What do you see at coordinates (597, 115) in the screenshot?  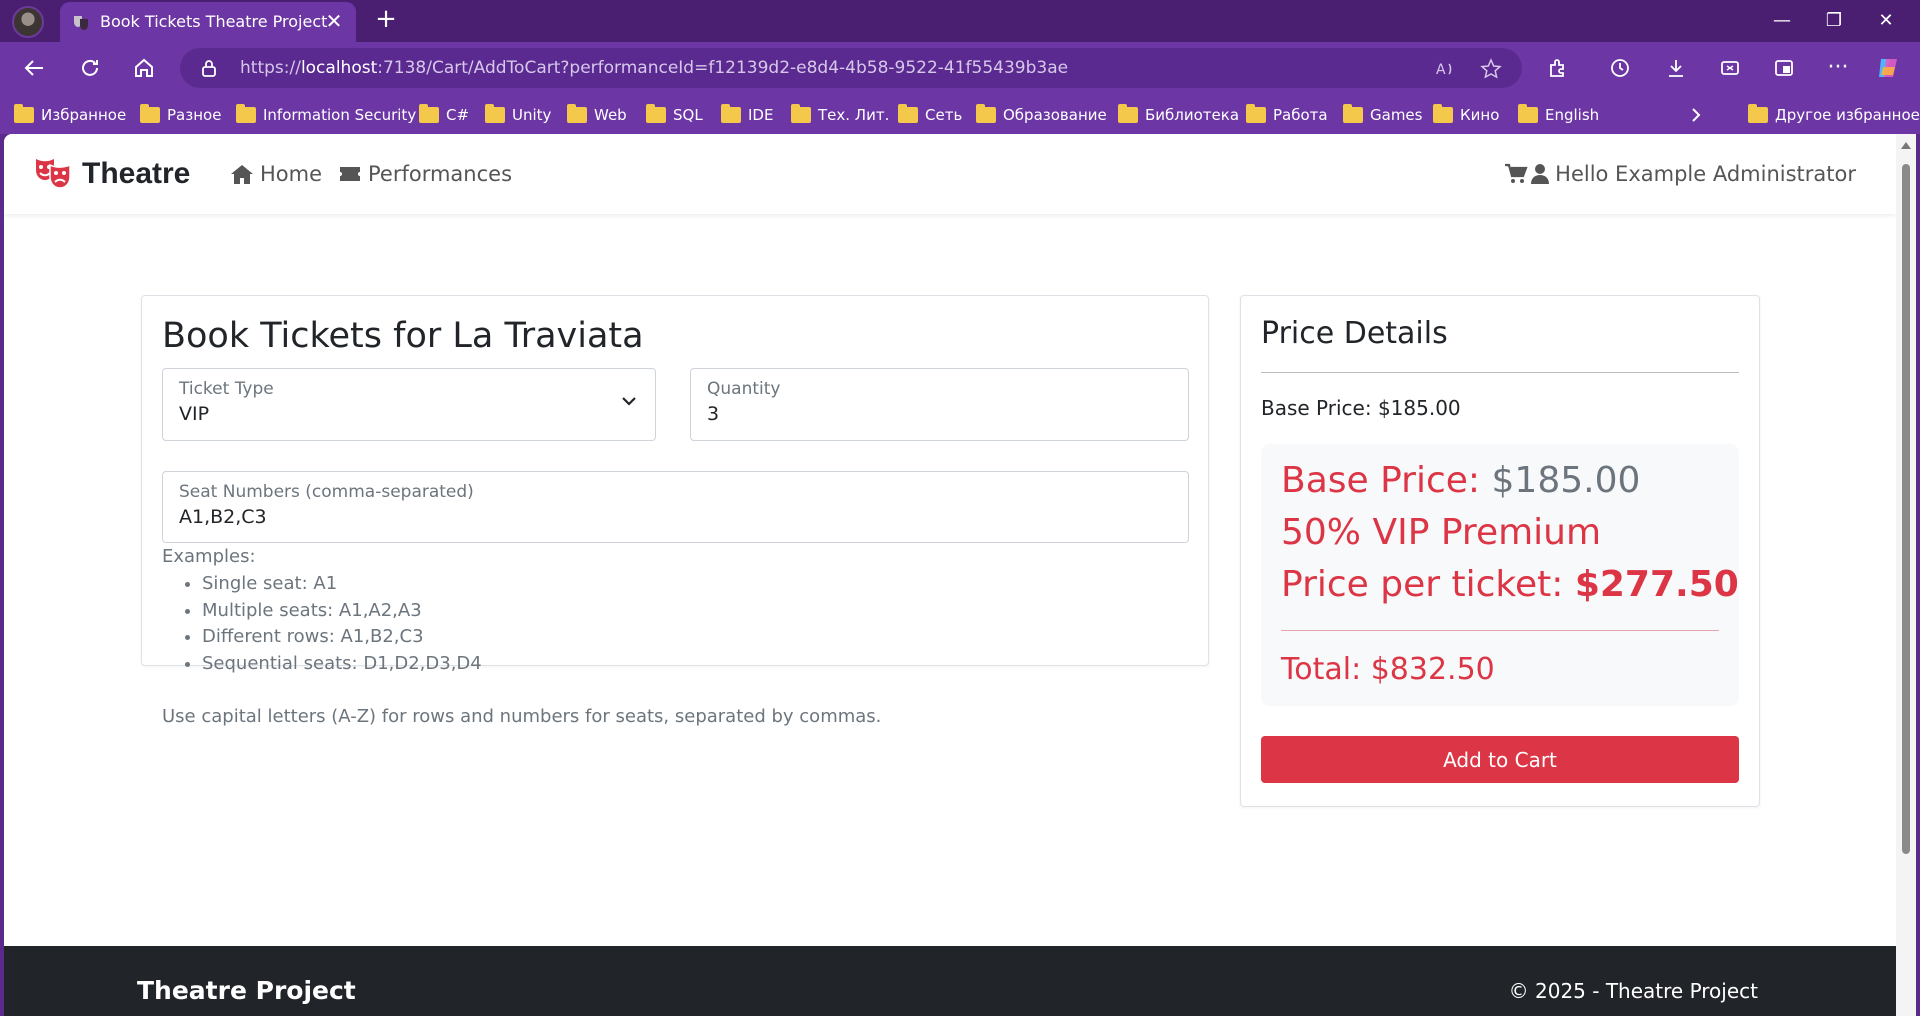 I see `bookmark-folder: Web` at bounding box center [597, 115].